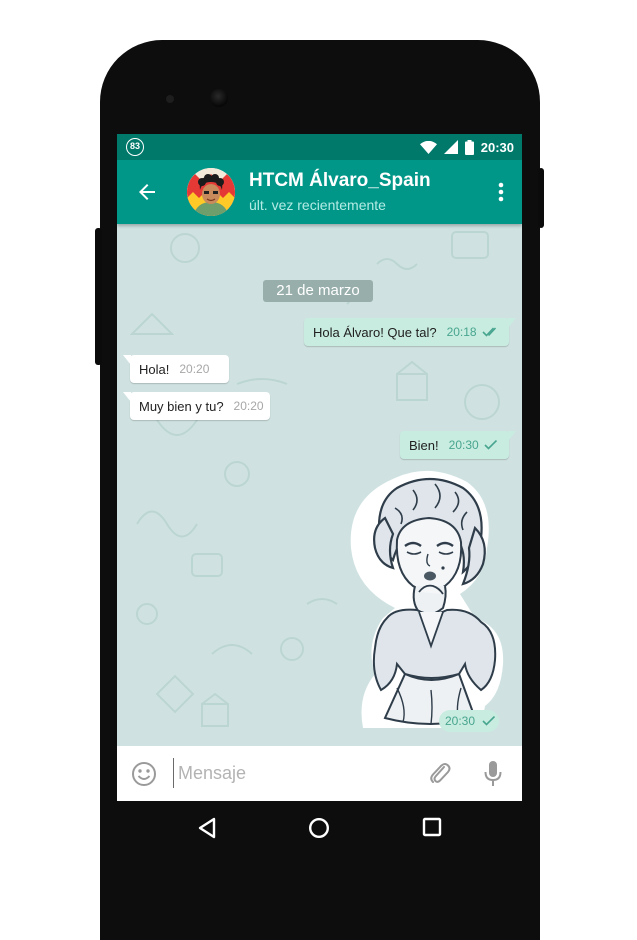 The image size is (637, 940). I want to click on home-circle-icon, so click(319, 828).